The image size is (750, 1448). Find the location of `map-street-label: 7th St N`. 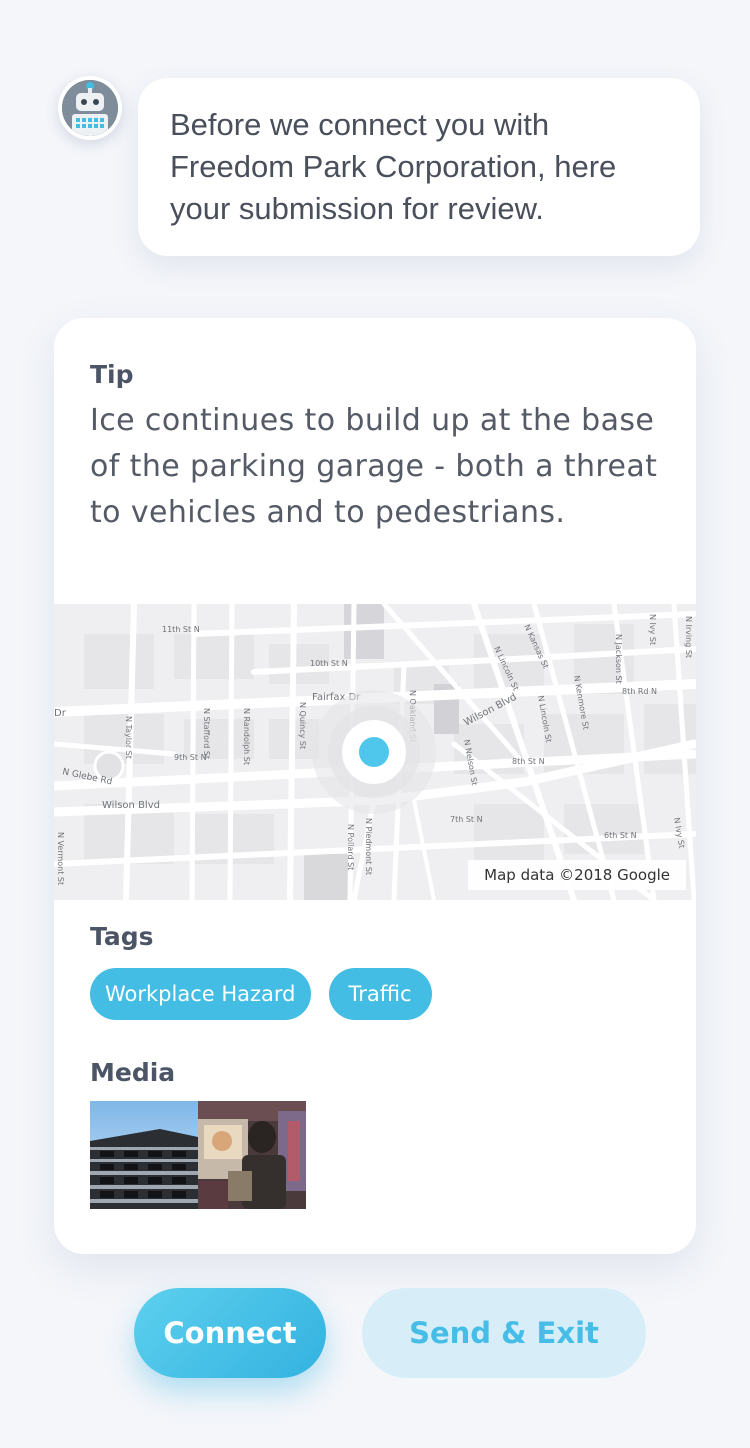

map-street-label: 7th St N is located at coordinates (466, 819).